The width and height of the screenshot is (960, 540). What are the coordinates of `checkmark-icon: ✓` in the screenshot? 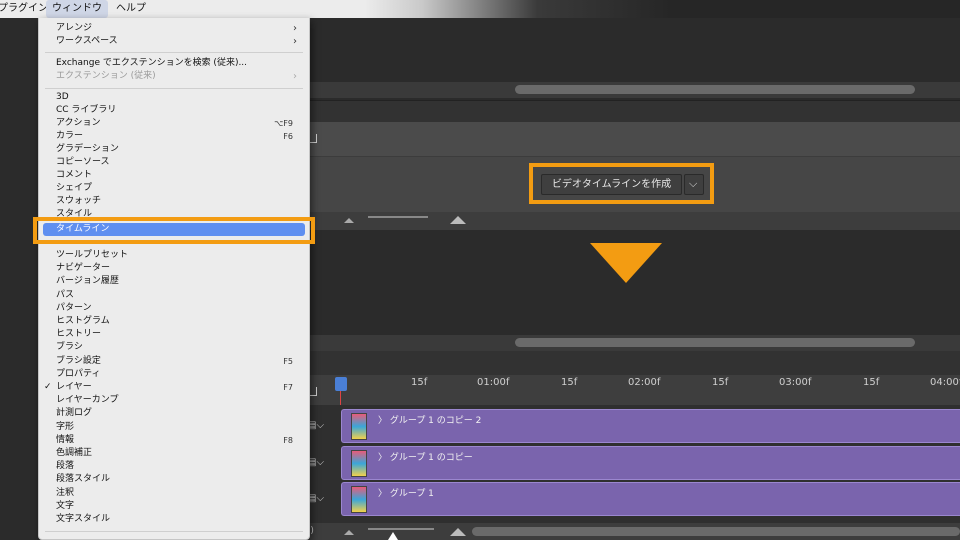 It's located at (48, 387).